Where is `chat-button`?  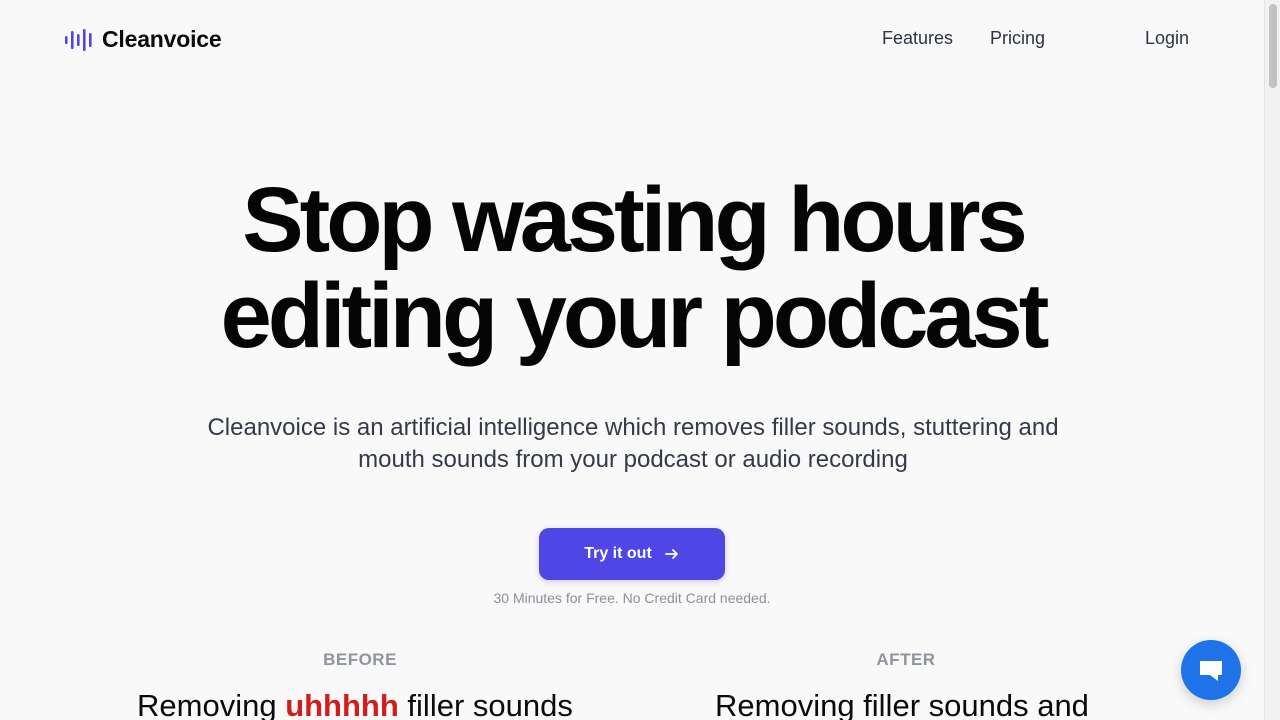
chat-button is located at coordinates (1211, 670).